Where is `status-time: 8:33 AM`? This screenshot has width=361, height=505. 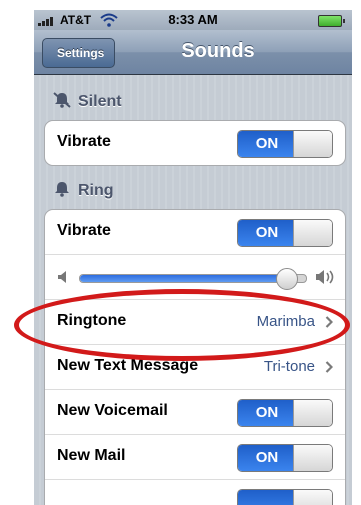
status-time: 8:33 AM is located at coordinates (193, 19).